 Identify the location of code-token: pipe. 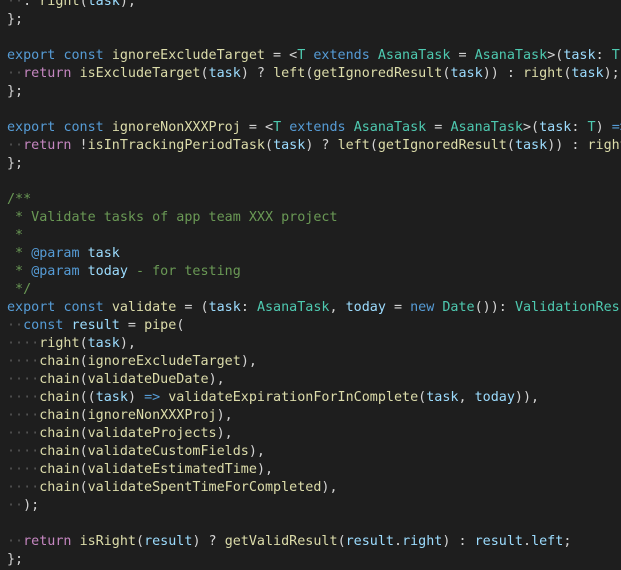
(160, 325).